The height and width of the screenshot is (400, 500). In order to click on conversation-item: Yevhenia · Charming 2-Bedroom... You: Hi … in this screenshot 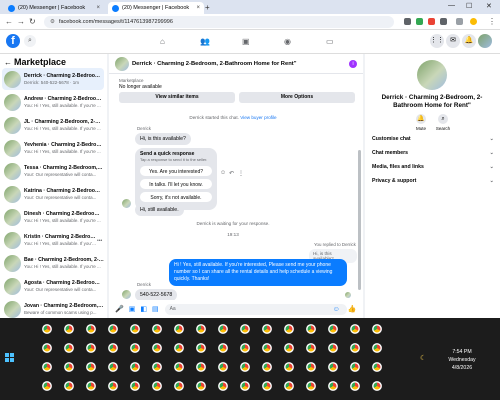, I will do `click(53, 148)`.